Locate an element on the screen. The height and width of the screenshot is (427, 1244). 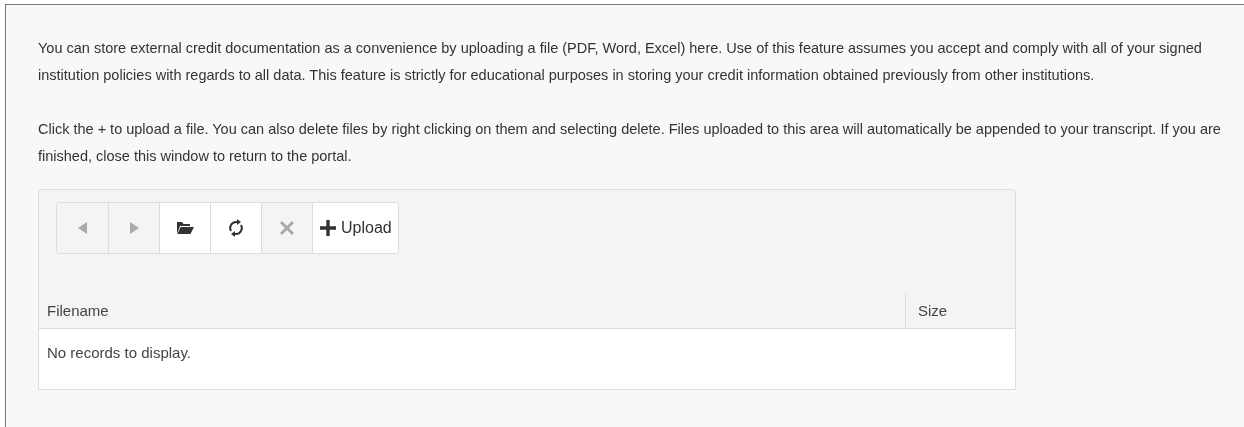
empty-message: No records to display. is located at coordinates (119, 352).